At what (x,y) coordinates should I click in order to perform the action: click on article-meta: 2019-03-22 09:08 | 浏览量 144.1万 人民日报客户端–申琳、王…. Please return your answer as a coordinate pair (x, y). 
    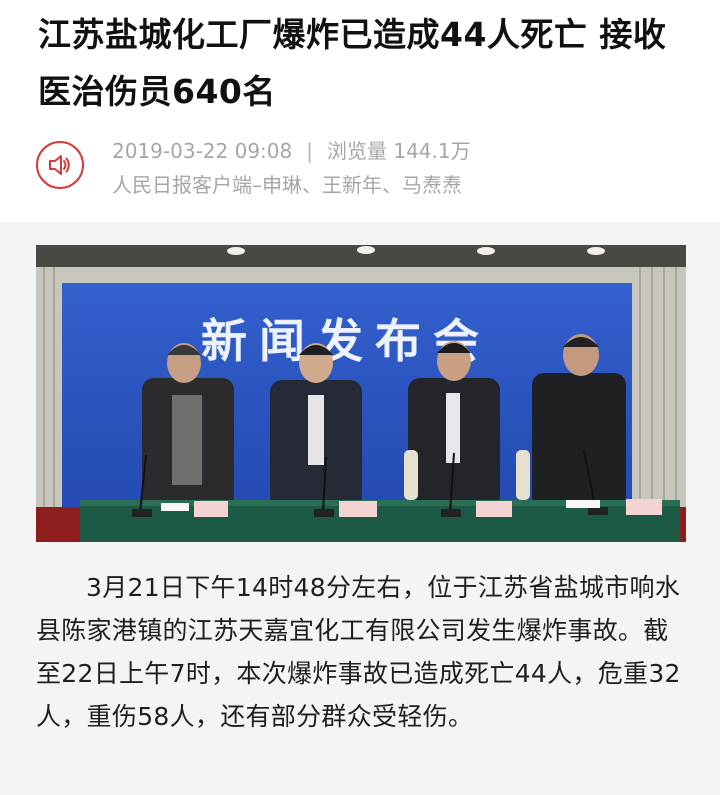
    Looking at the image, I should click on (291, 168).